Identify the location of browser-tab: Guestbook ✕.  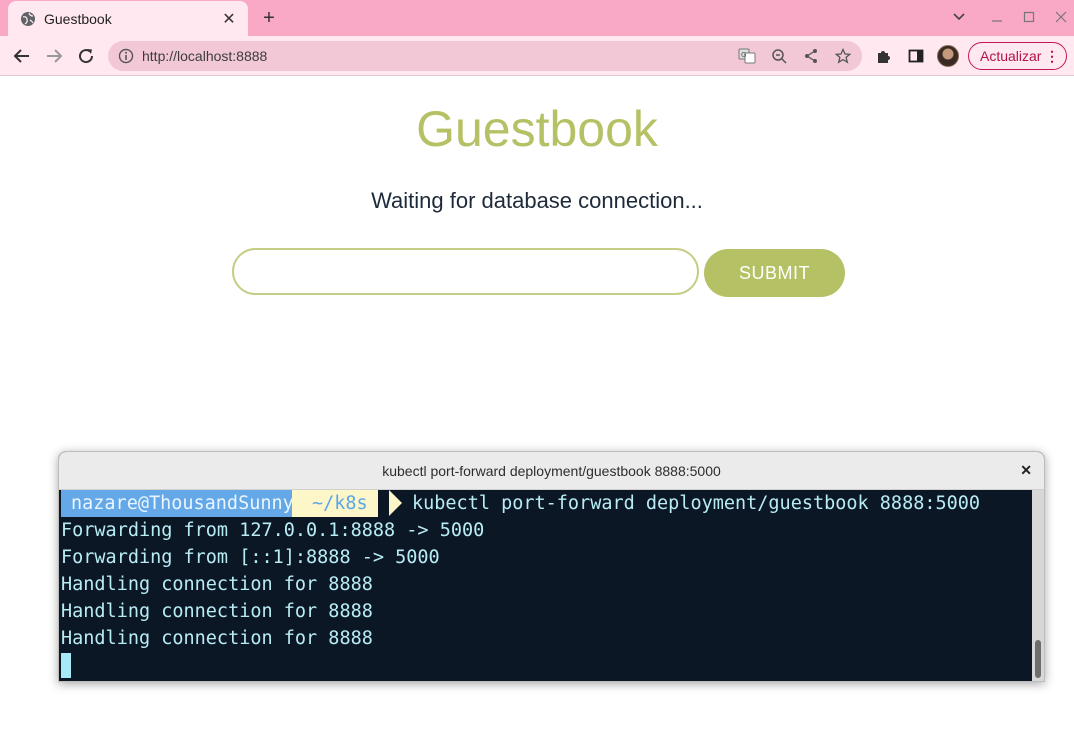
(128, 18).